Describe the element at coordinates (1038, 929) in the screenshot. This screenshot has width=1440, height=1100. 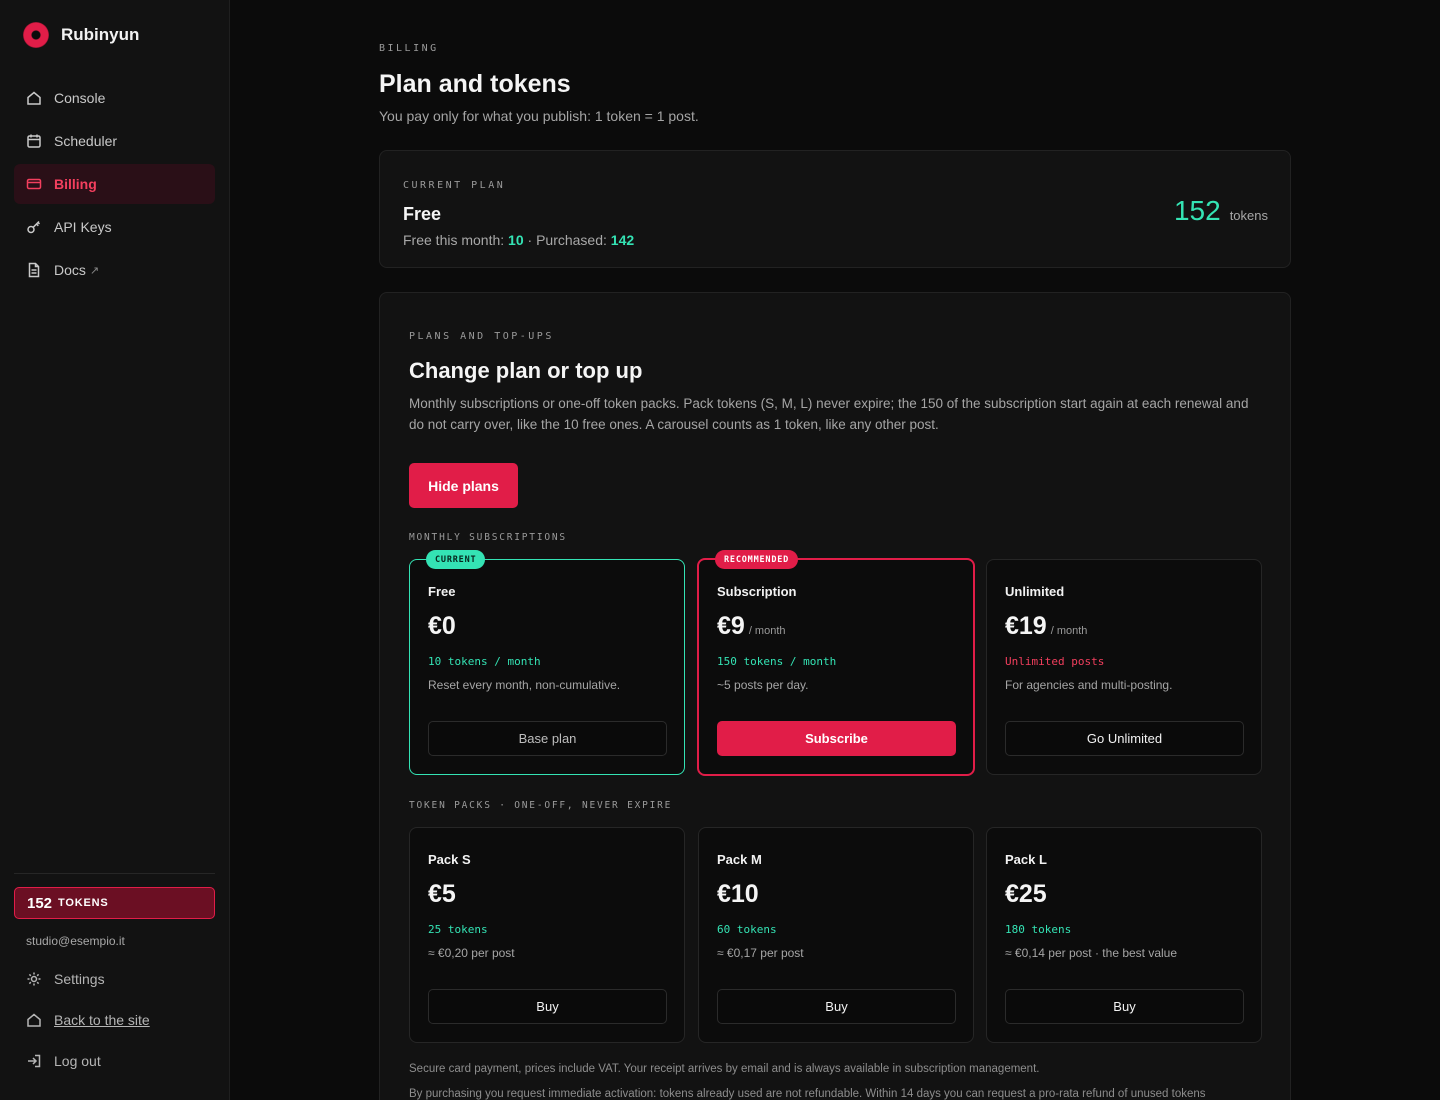
I see `pack-tokens: 180 tokens` at that location.